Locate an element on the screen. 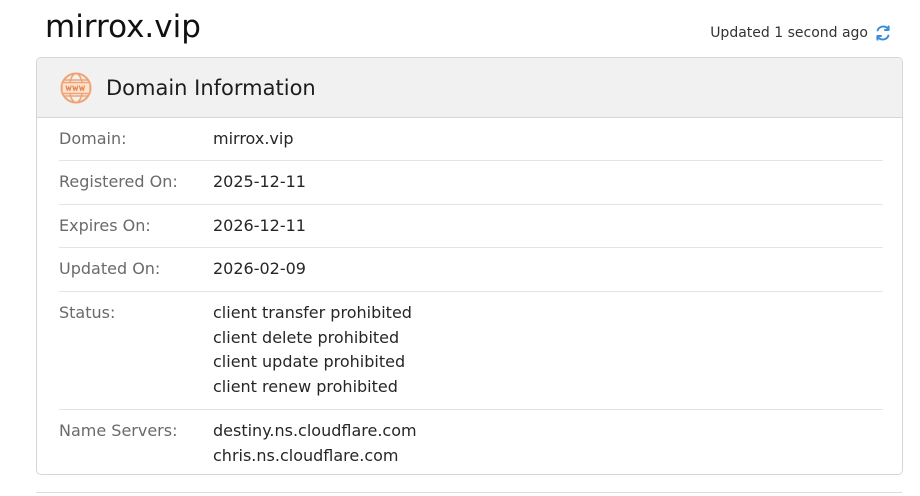  status-item: client renew prohibited is located at coordinates (305, 386).